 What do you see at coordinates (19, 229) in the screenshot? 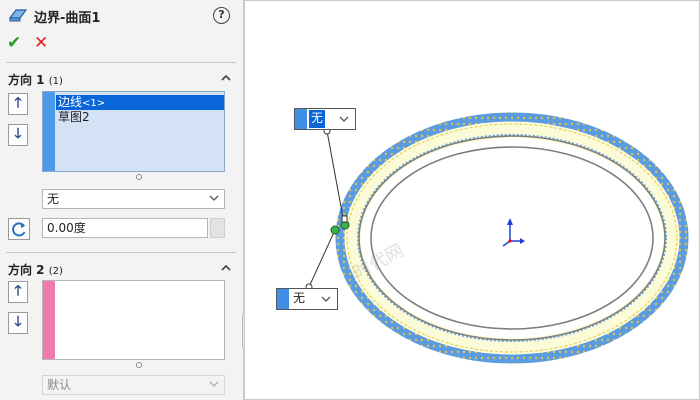
I see `reverse-direction-icon` at bounding box center [19, 229].